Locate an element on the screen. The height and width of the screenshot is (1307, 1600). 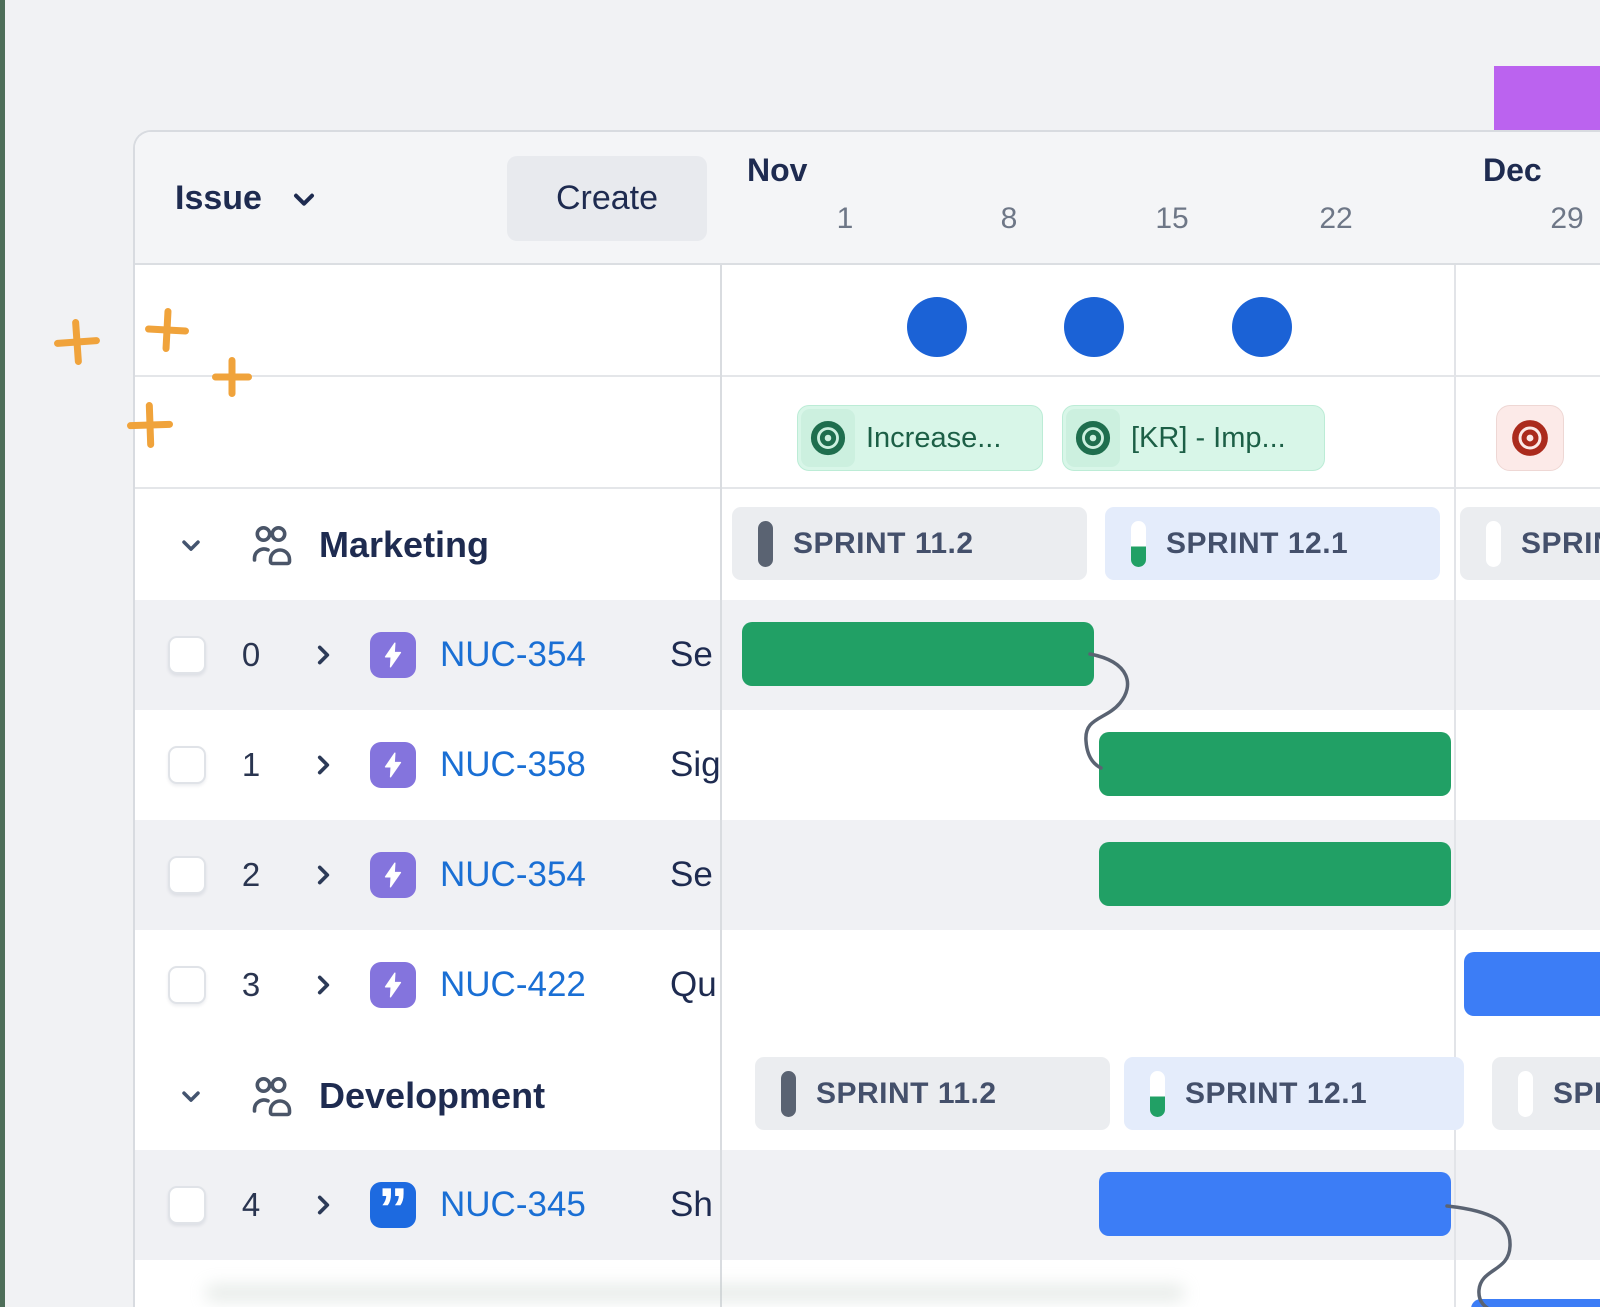
group-row-marketing: Marketing is located at coordinates (427, 544).